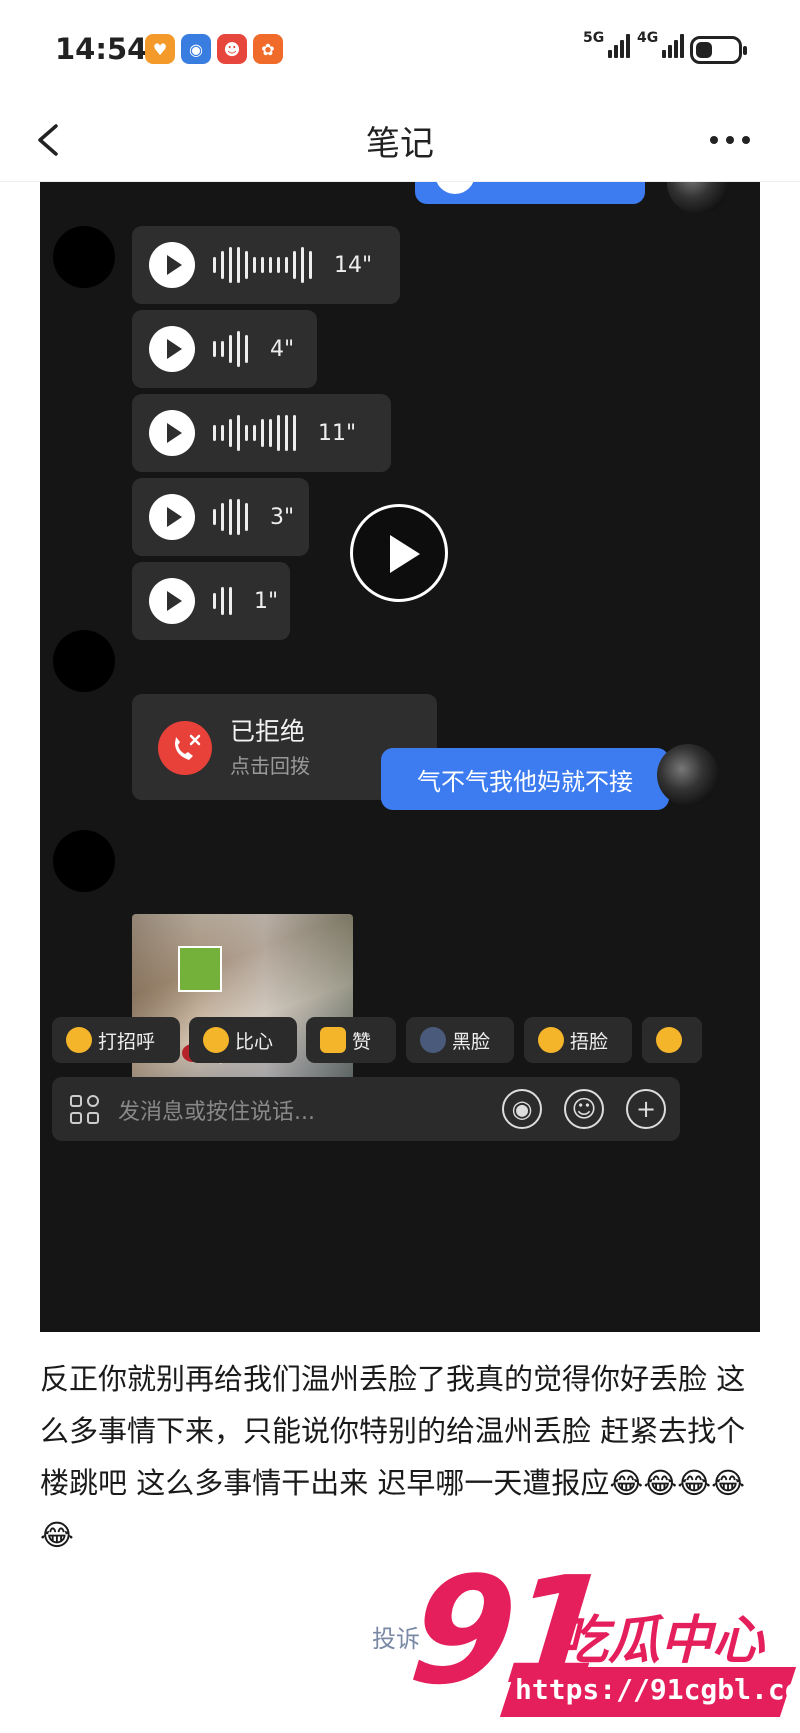 This screenshot has width=800, height=1733. What do you see at coordinates (399, 553) in the screenshot?
I see `video-play-icon` at bounding box center [399, 553].